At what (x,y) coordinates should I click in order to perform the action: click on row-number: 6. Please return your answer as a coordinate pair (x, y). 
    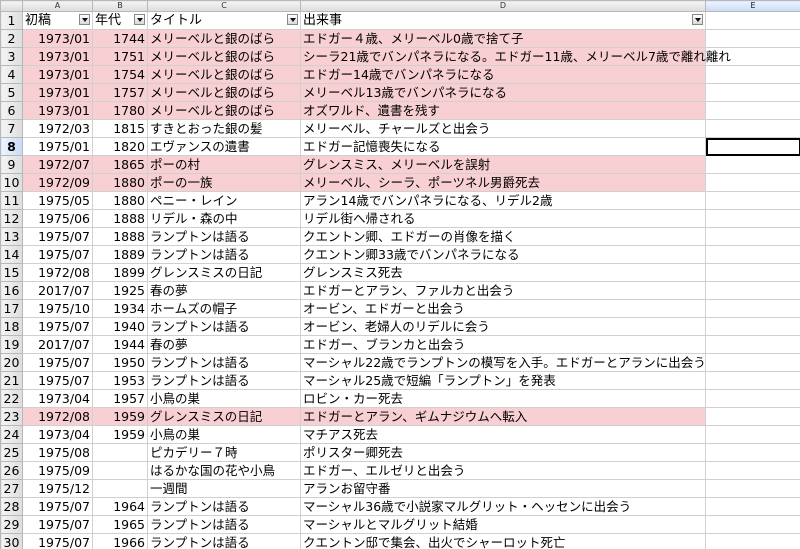
    Looking at the image, I should click on (11, 110).